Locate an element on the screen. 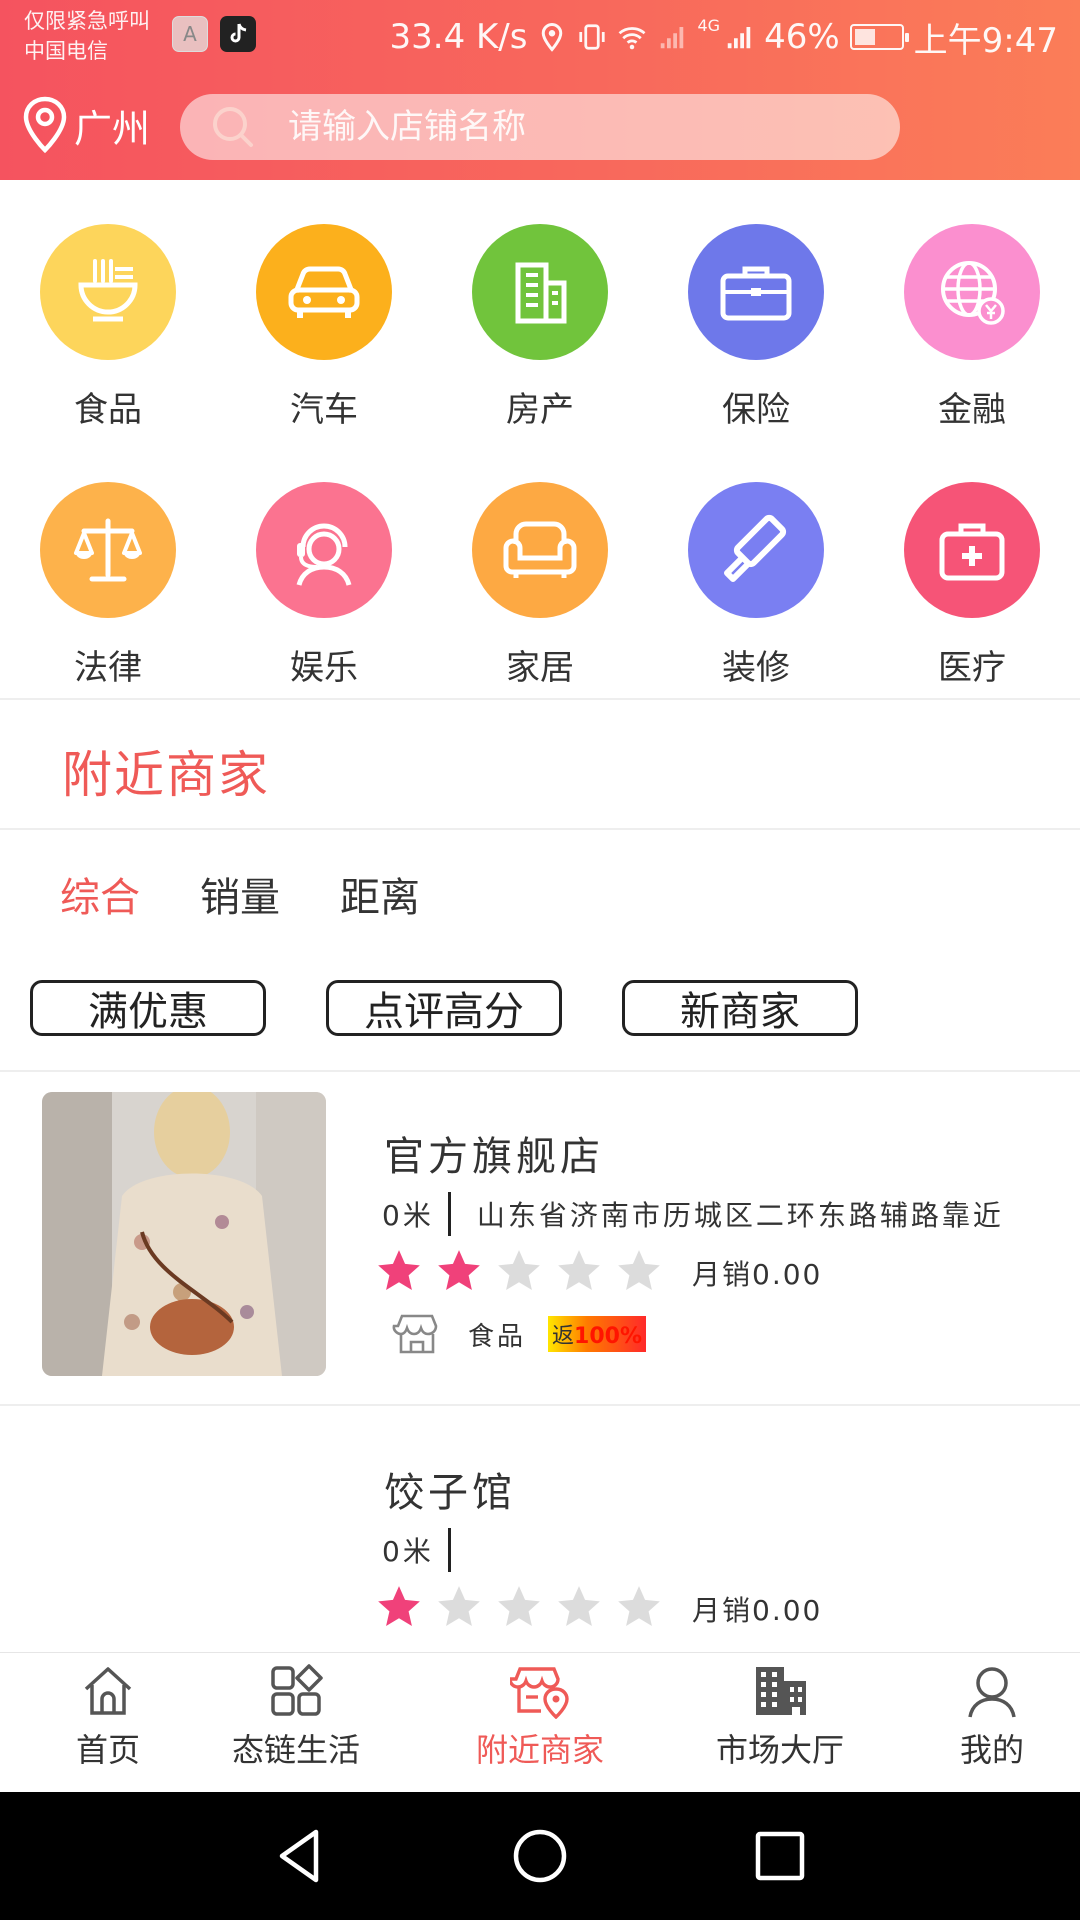 The height and width of the screenshot is (1920, 1080). category-label: 房产 is located at coordinates (540, 410).